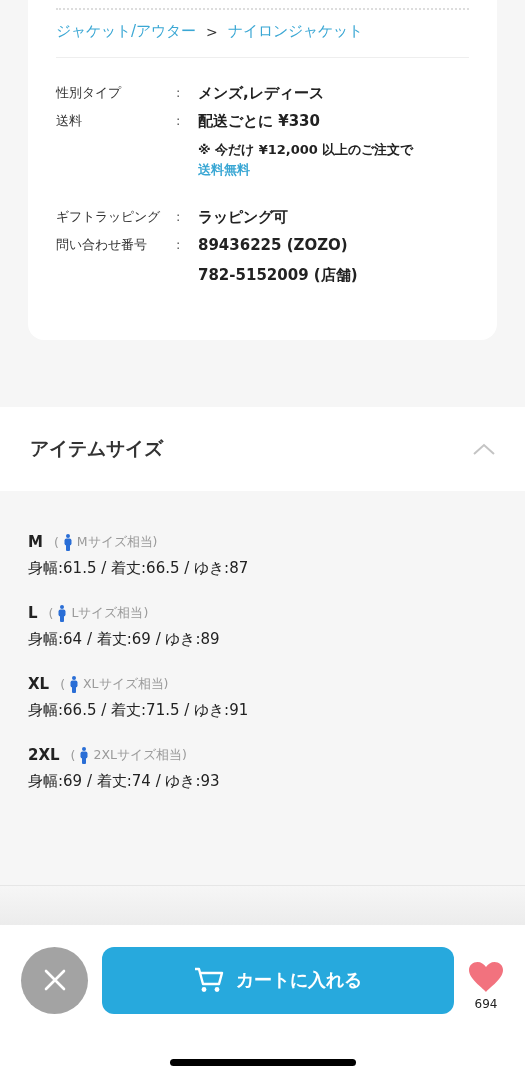  Describe the element at coordinates (139, 568) in the screenshot. I see `size-measurements: 身幅:61.5 / 着丈:66.5 / ゆき:87` at that location.